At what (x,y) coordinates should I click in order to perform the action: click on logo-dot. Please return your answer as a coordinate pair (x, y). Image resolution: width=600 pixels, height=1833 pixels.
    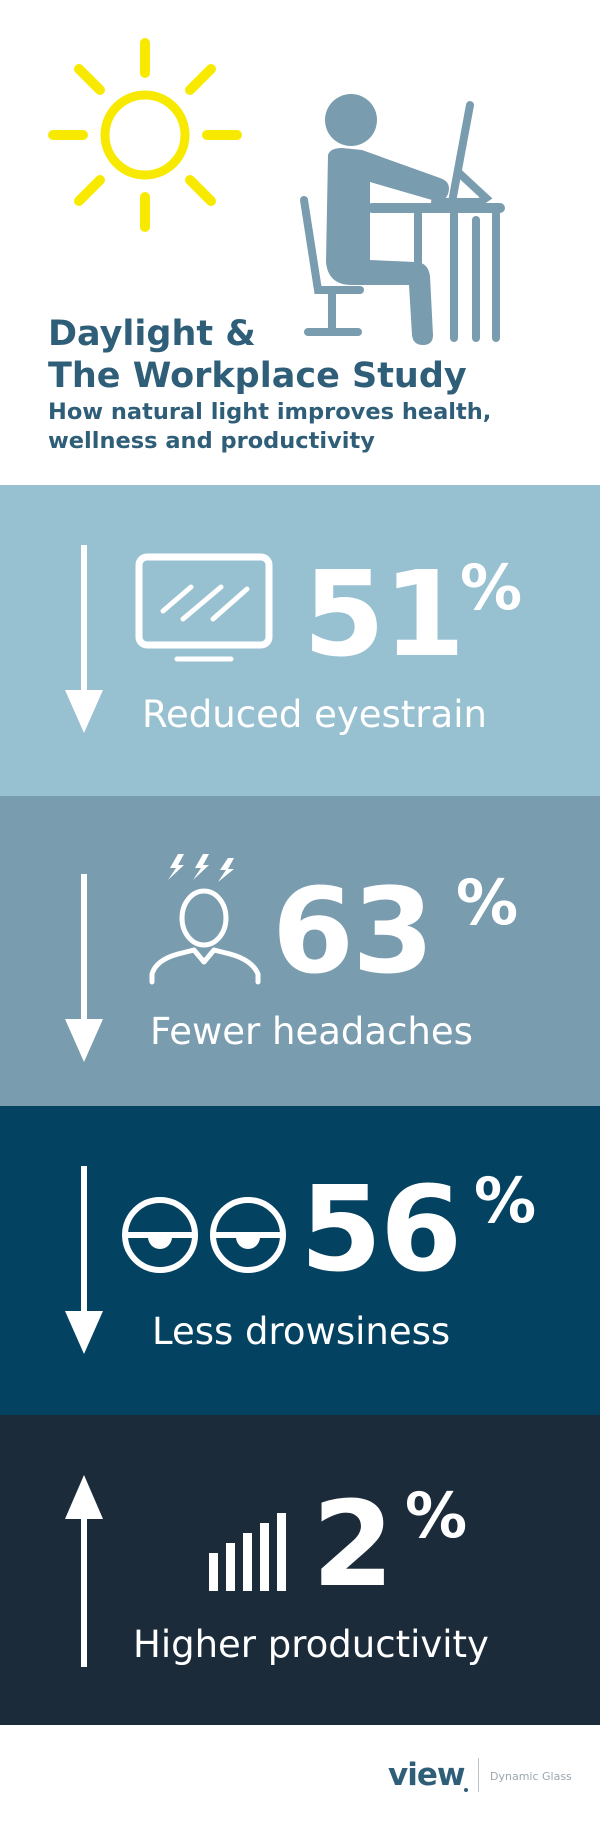
    Looking at the image, I should click on (466, 1790).